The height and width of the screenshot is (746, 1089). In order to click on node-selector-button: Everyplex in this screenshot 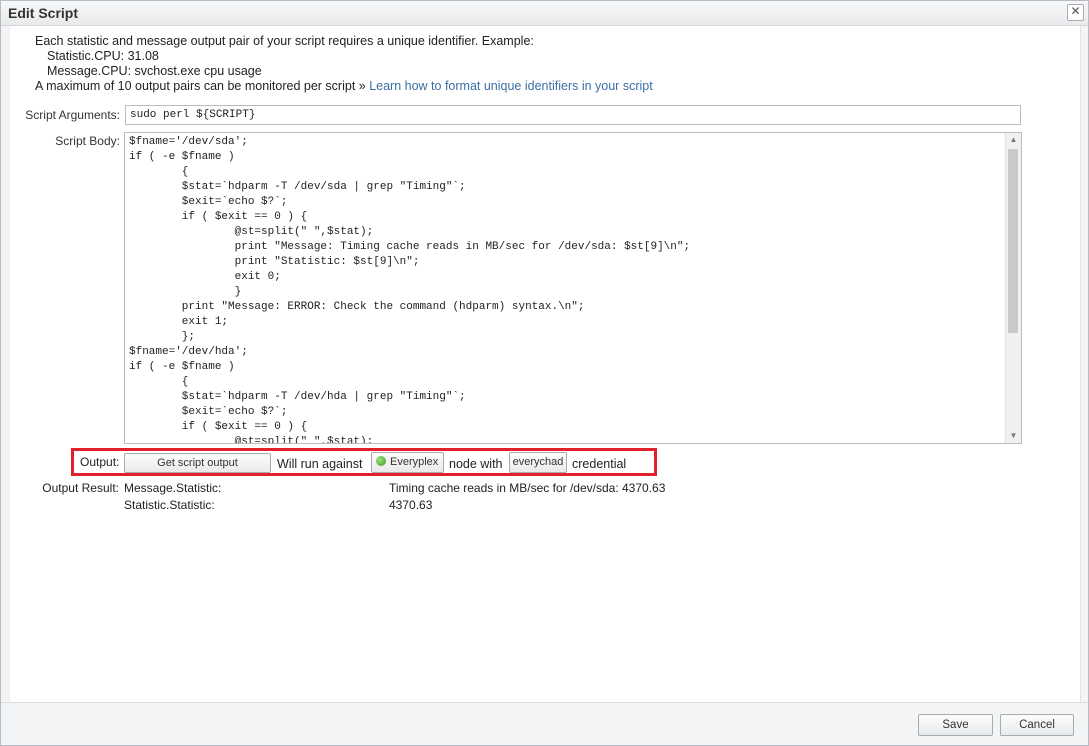, I will do `click(407, 462)`.